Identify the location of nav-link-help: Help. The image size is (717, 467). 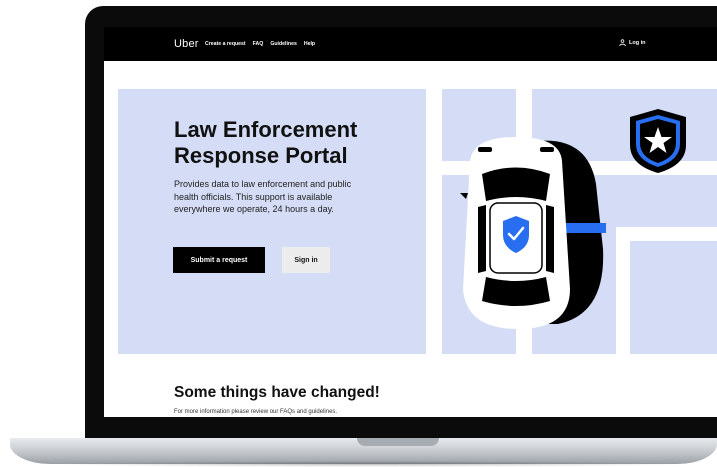
(309, 44).